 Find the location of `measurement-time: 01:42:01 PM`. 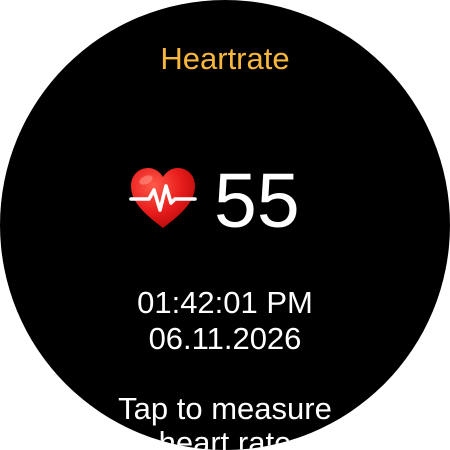

measurement-time: 01:42:01 PM is located at coordinates (225, 302).